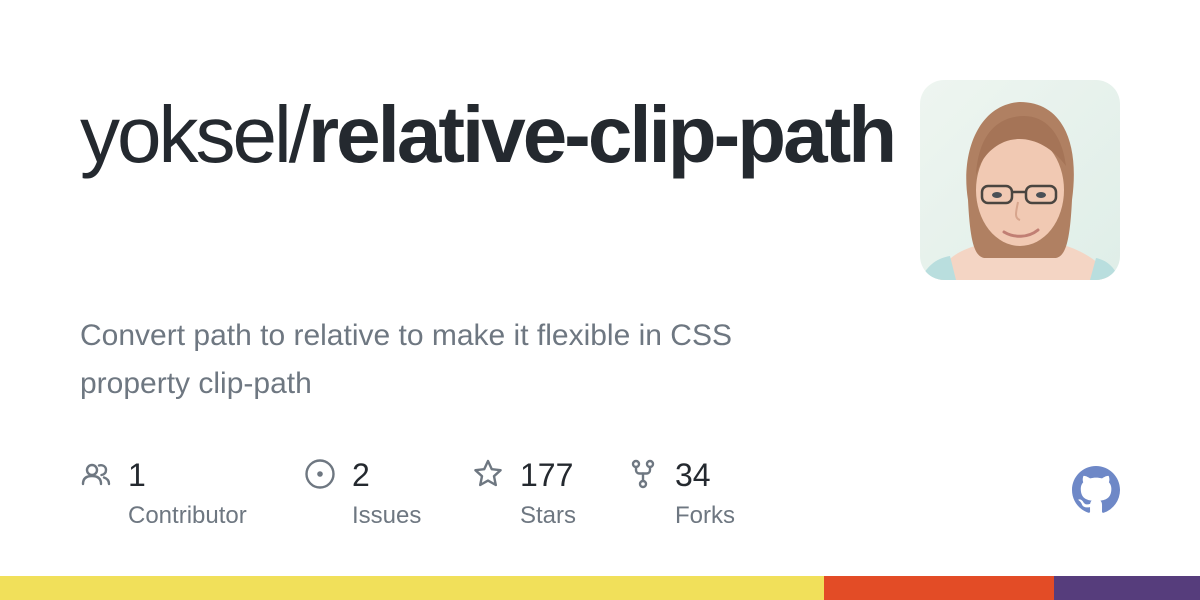 This screenshot has width=1200, height=600. What do you see at coordinates (195, 134) in the screenshot?
I see `repo-owner: yoksel/` at bounding box center [195, 134].